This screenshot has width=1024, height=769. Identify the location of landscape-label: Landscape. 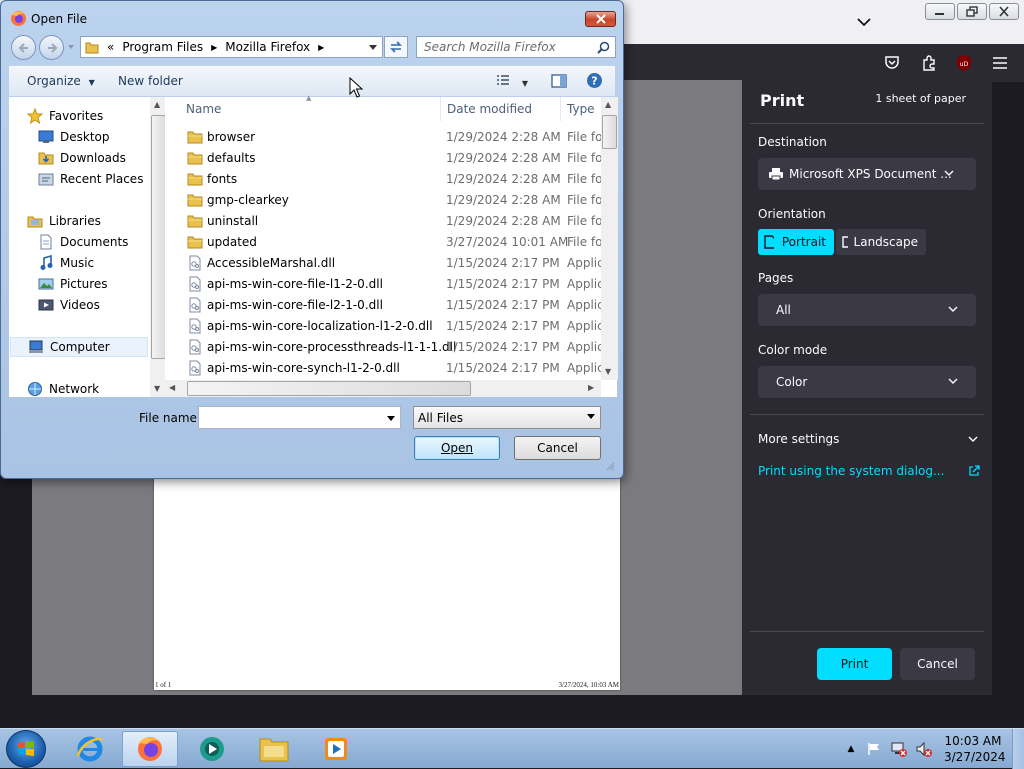
(885, 242).